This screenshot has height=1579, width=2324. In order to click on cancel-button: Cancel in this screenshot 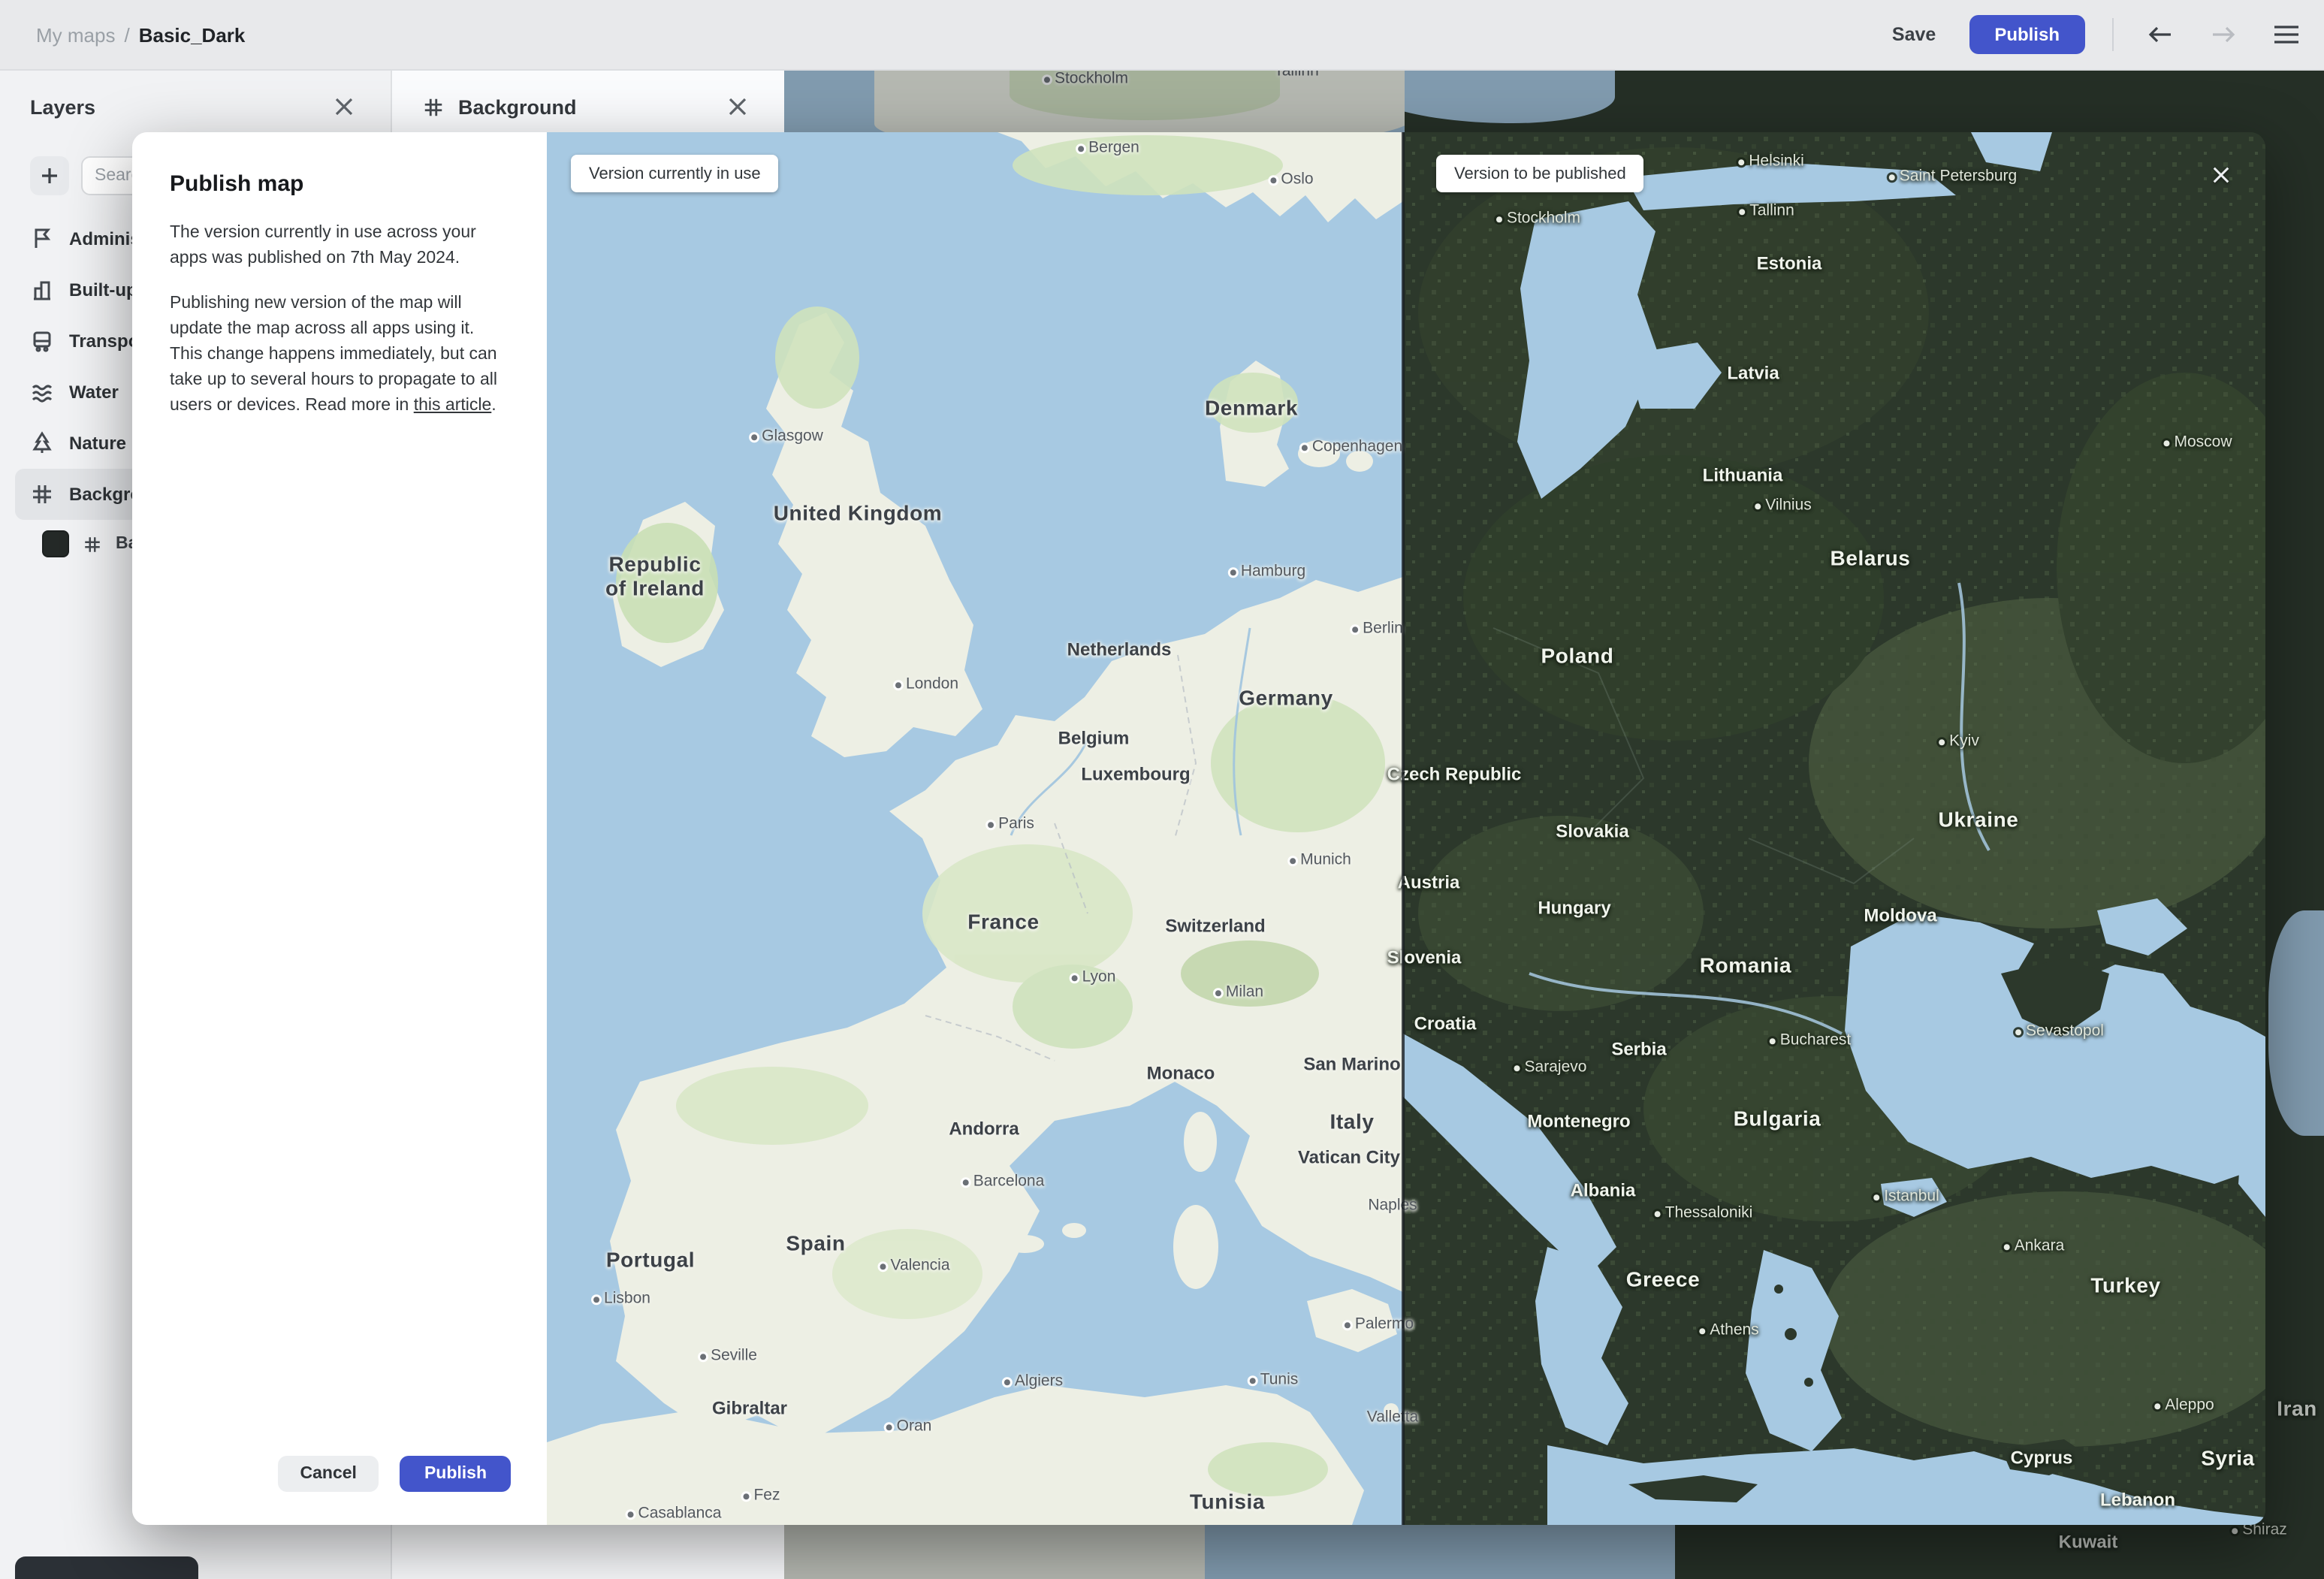, I will do `click(328, 1474)`.